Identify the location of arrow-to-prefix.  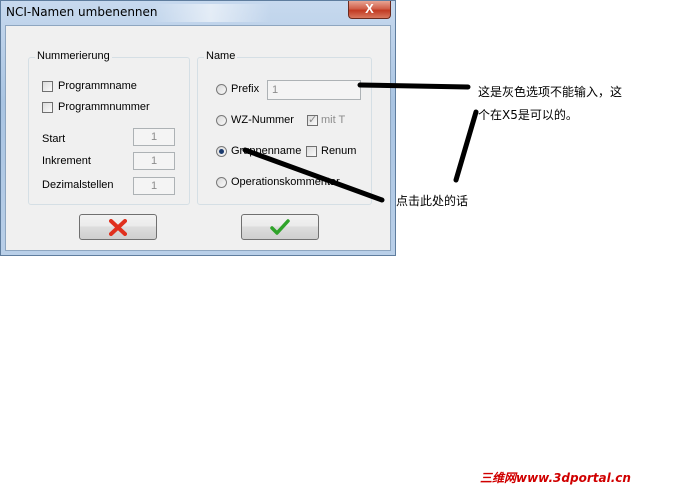
(414, 86).